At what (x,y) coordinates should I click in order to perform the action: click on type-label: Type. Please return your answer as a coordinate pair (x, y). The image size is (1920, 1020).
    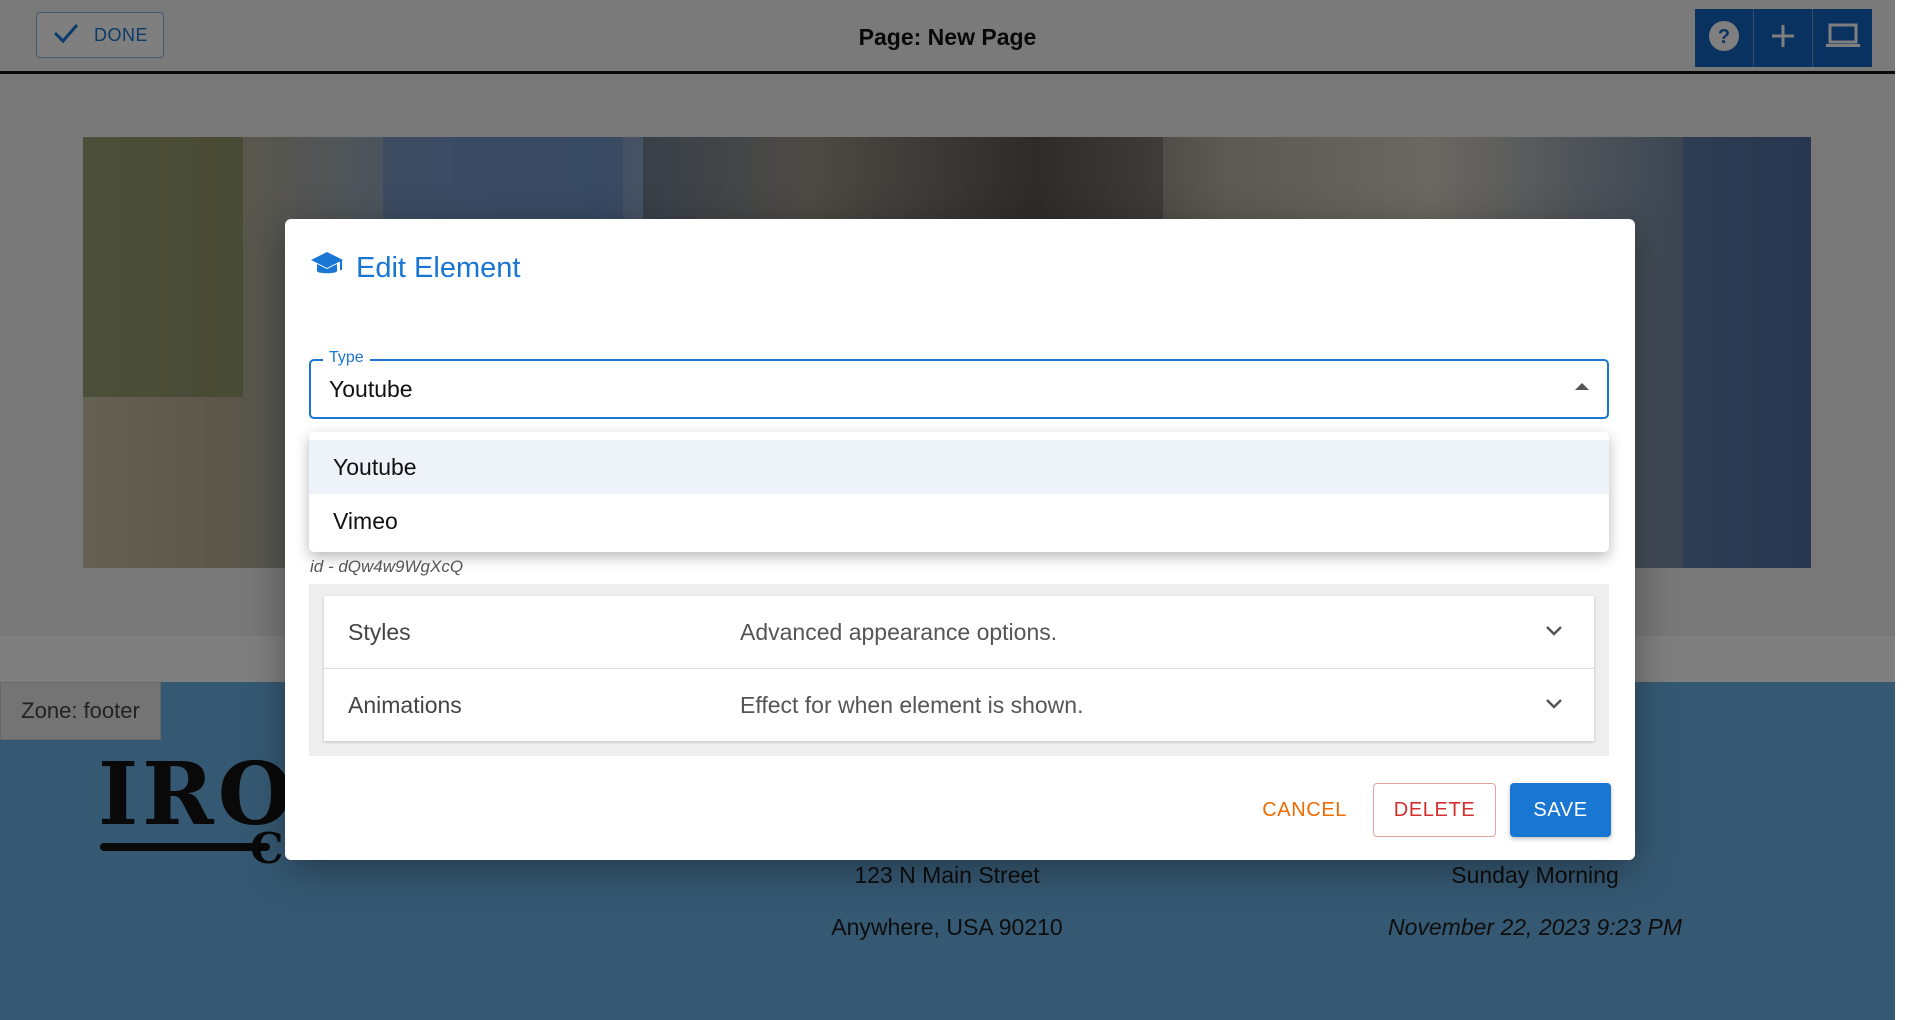
    Looking at the image, I should click on (346, 358).